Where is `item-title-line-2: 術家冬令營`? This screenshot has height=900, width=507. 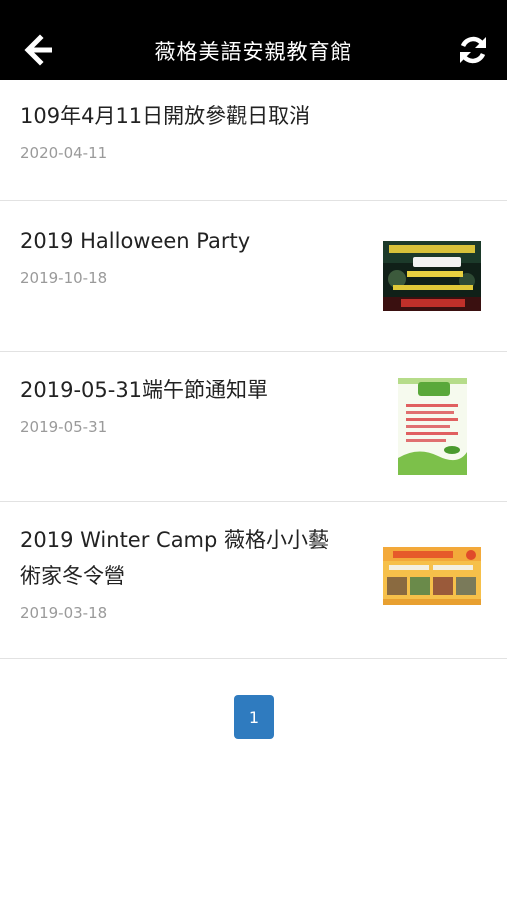
item-title-line-2: 術家冬令營 is located at coordinates (72, 576).